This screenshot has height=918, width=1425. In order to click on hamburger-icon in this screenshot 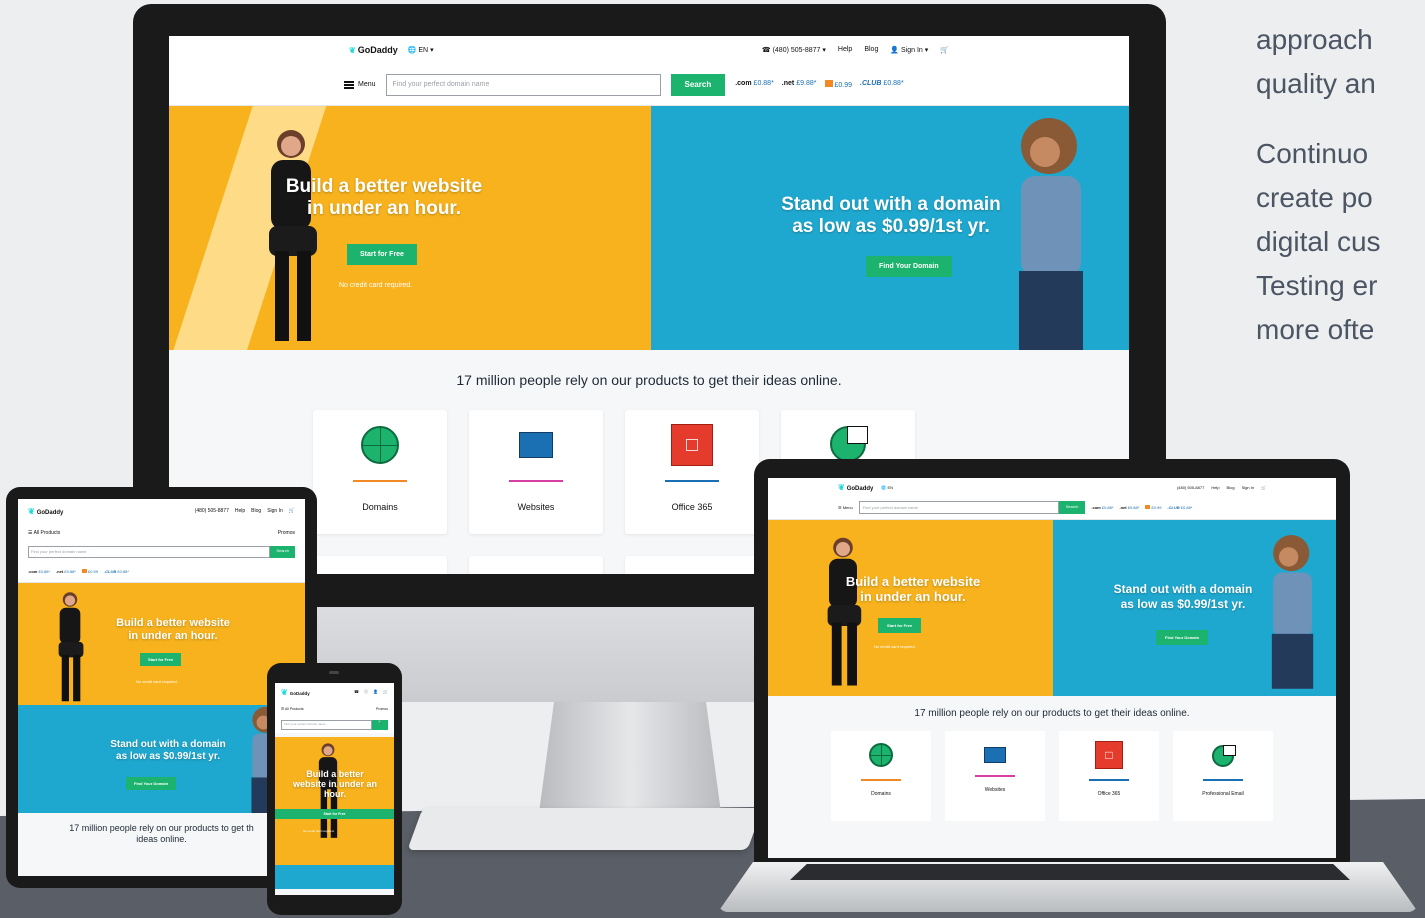, I will do `click(349, 84)`.